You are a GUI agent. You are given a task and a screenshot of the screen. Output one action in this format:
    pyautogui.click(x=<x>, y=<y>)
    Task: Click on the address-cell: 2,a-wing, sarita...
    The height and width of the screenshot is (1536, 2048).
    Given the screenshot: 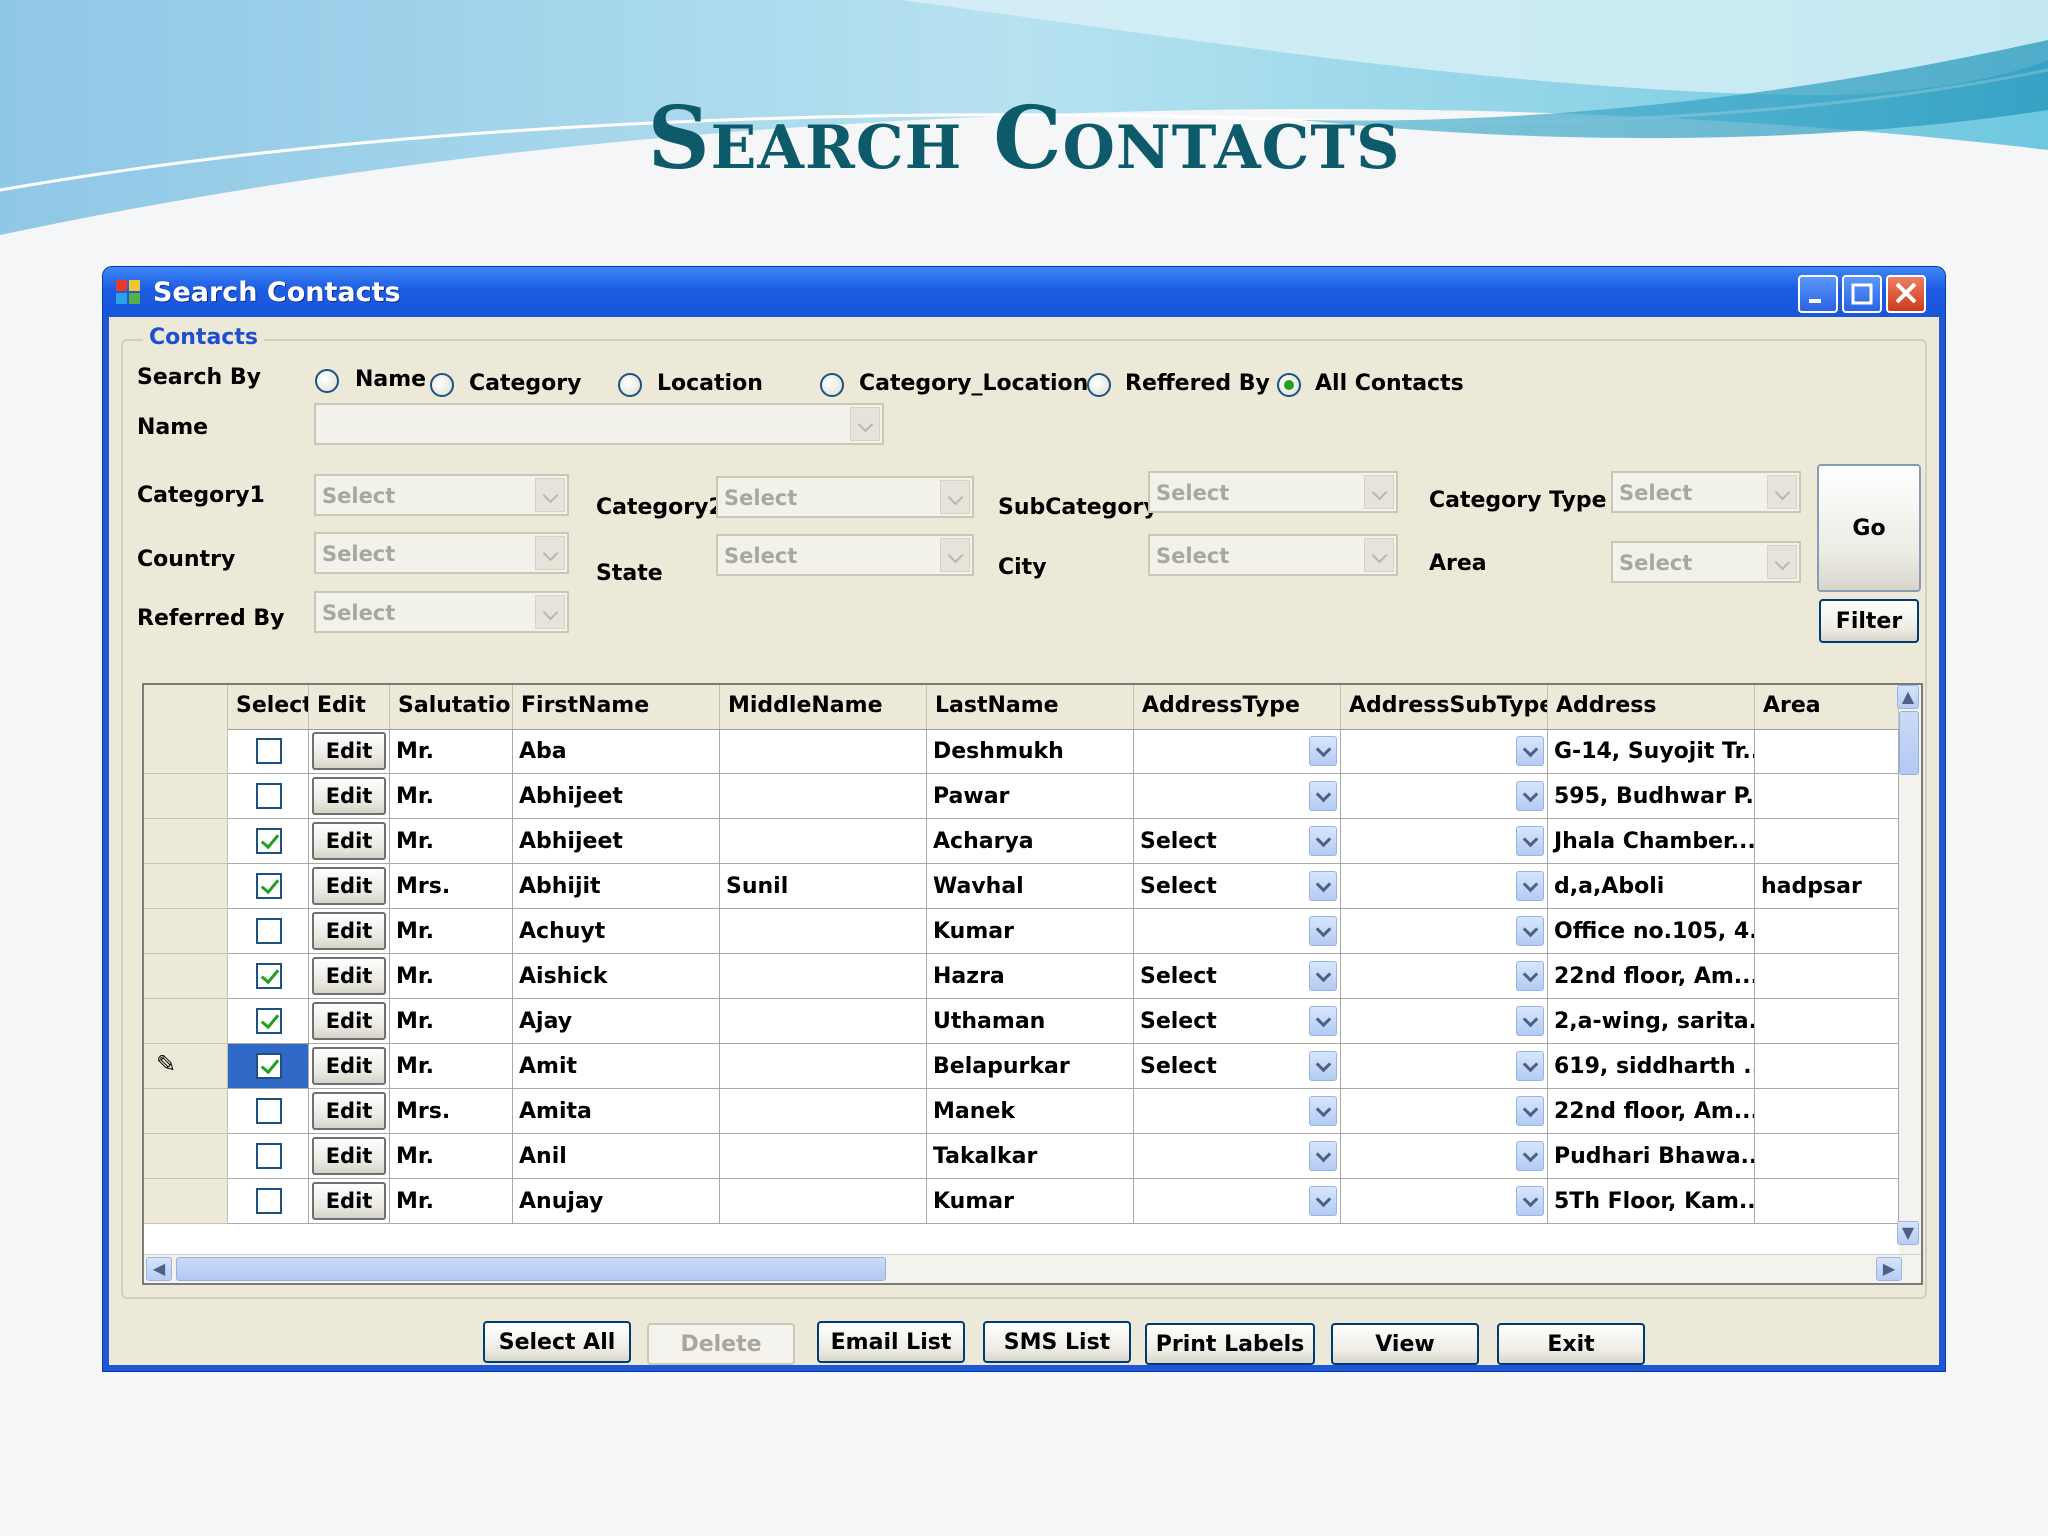 What is the action you would take?
    pyautogui.click(x=1651, y=1021)
    